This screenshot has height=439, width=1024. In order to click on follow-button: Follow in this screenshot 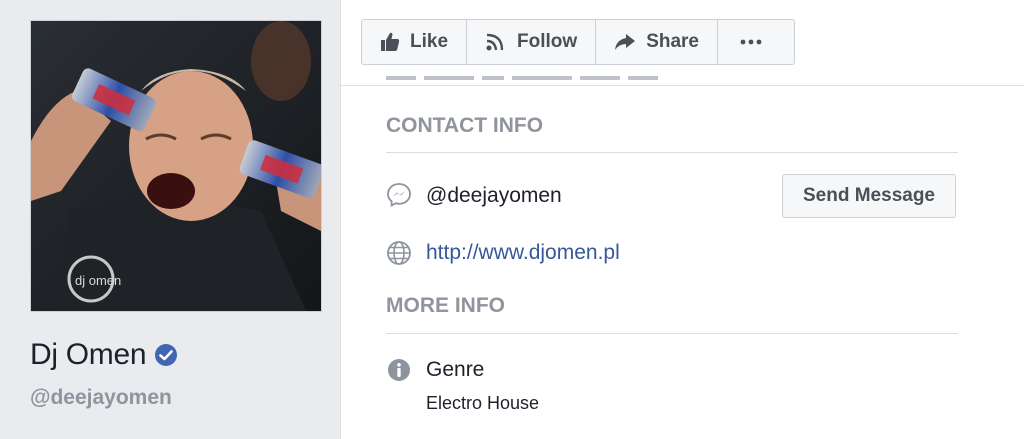, I will do `click(532, 42)`.